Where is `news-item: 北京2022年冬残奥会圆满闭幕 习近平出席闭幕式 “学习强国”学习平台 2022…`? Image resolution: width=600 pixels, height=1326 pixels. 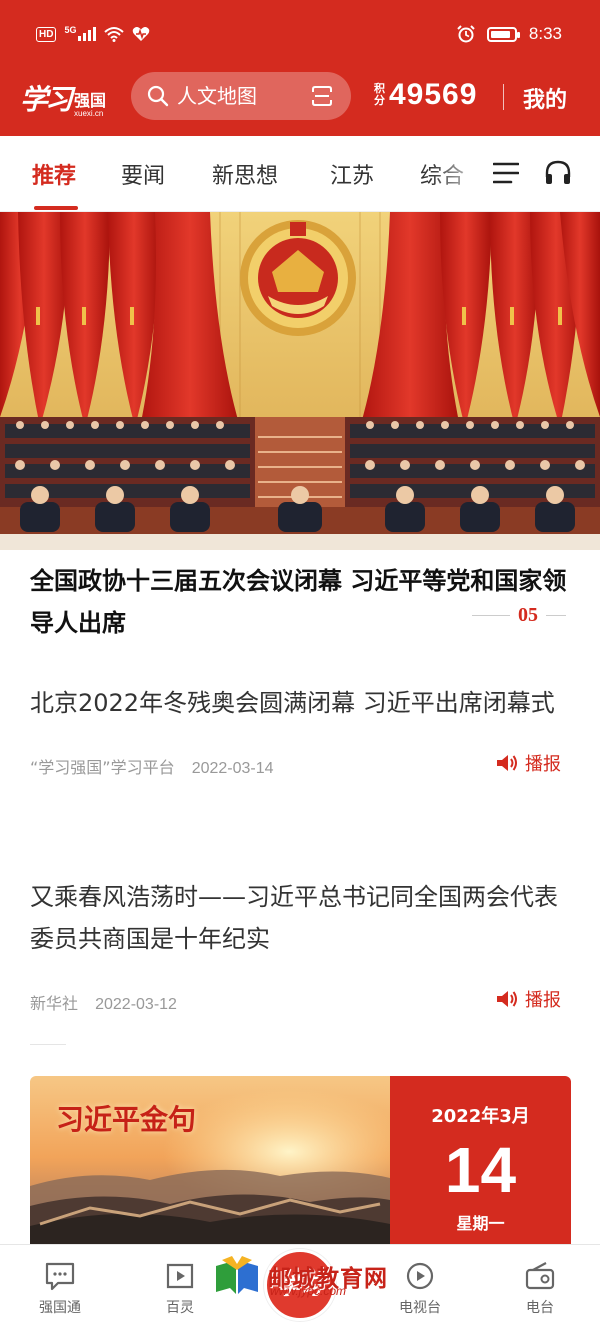 news-item: 北京2022年冬残奥会圆满闭幕 习近平出席闭幕式 “学习强国”学习平台 2022… is located at coordinates (302, 730).